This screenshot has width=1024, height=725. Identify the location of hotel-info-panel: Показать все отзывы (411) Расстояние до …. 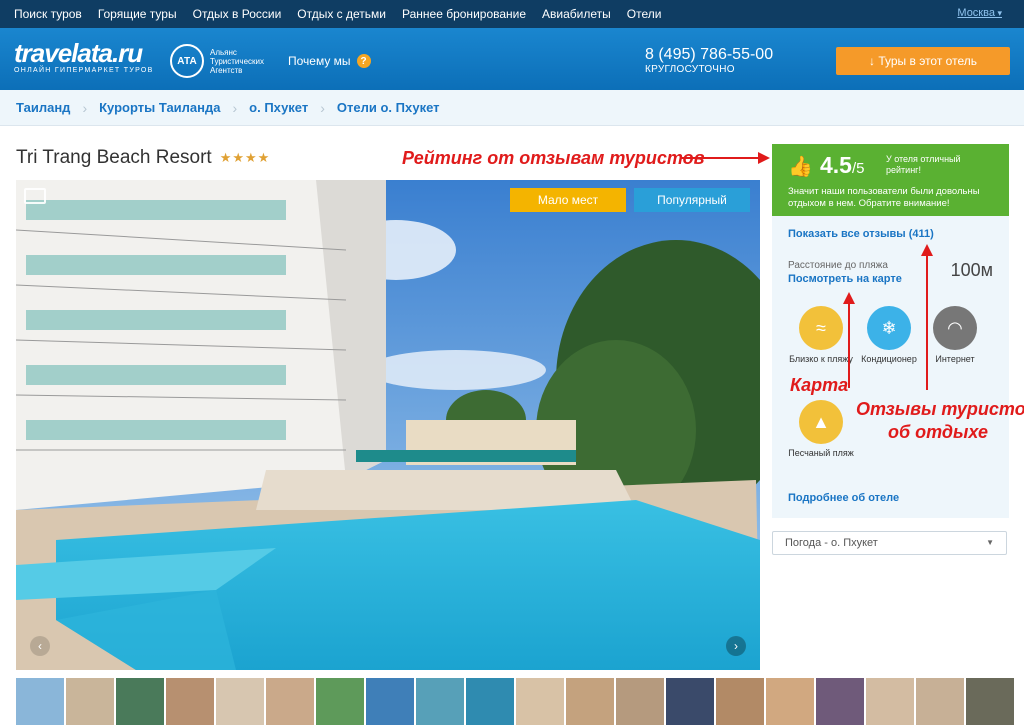
(890, 367).